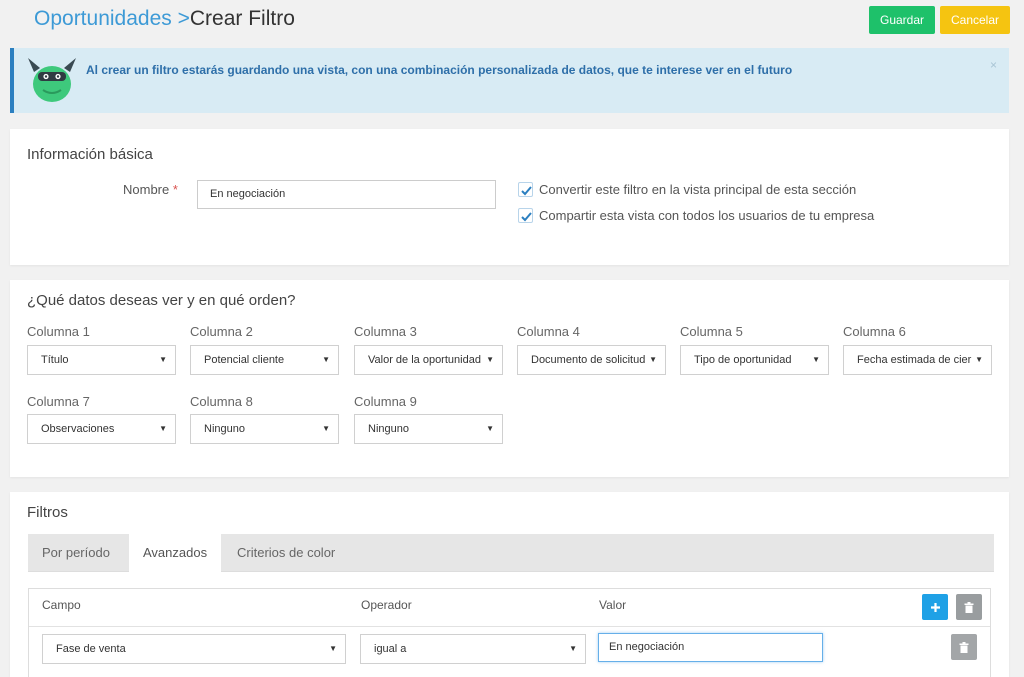 The height and width of the screenshot is (677, 1024). Describe the element at coordinates (242, 18) in the screenshot. I see `page-title: Crear Filtro` at that location.